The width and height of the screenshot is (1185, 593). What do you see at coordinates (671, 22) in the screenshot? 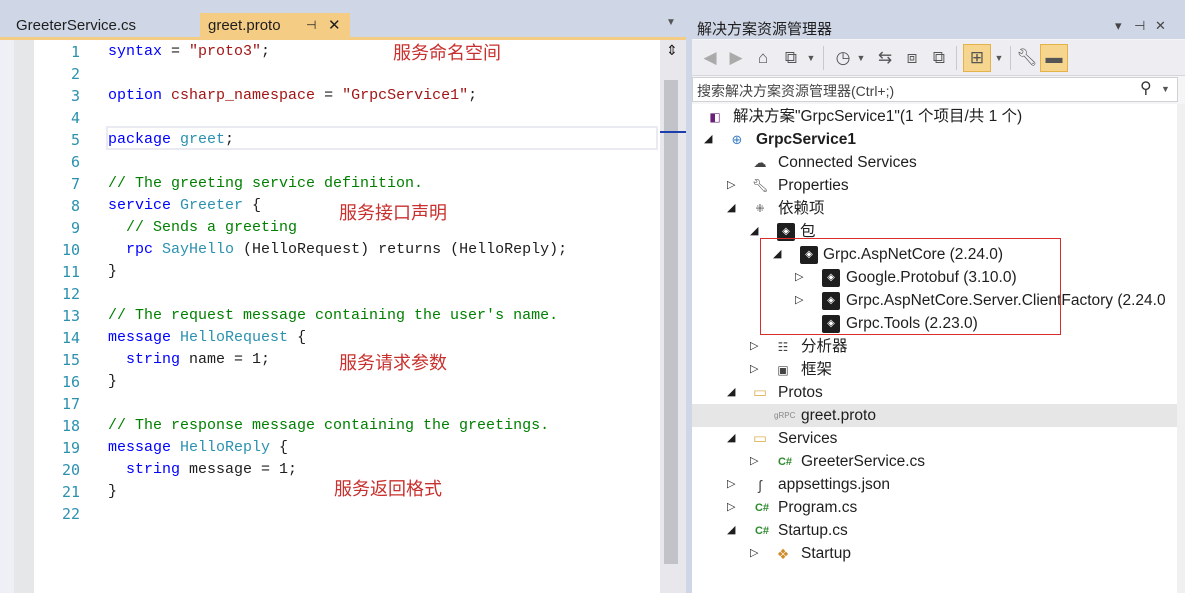
I see `tab-list-dropdown-icon: ▼` at bounding box center [671, 22].